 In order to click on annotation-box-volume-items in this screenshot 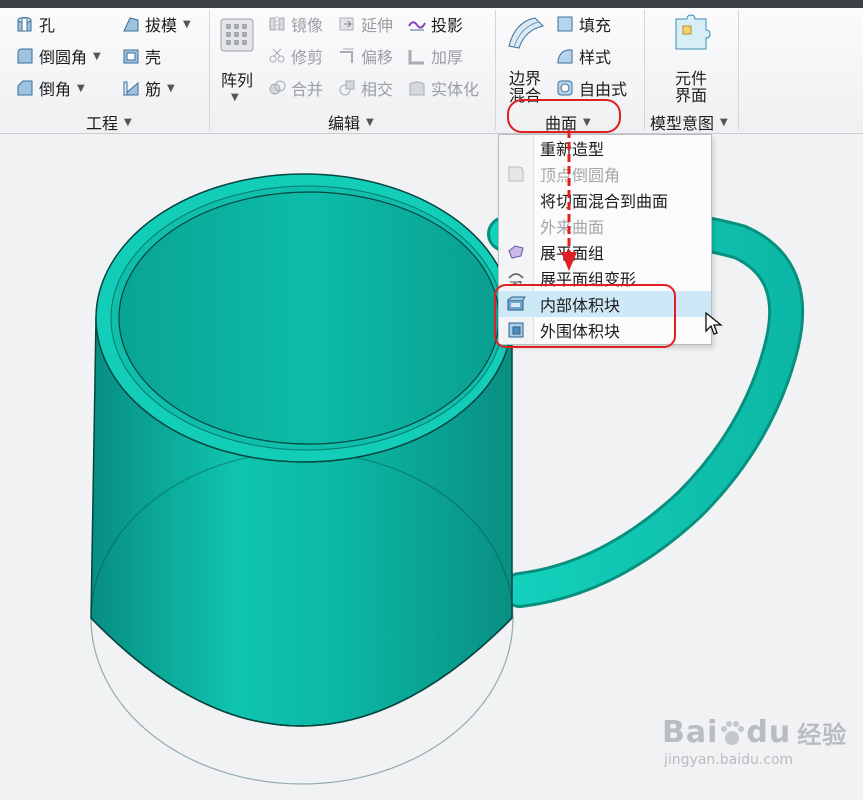, I will do `click(585, 316)`.